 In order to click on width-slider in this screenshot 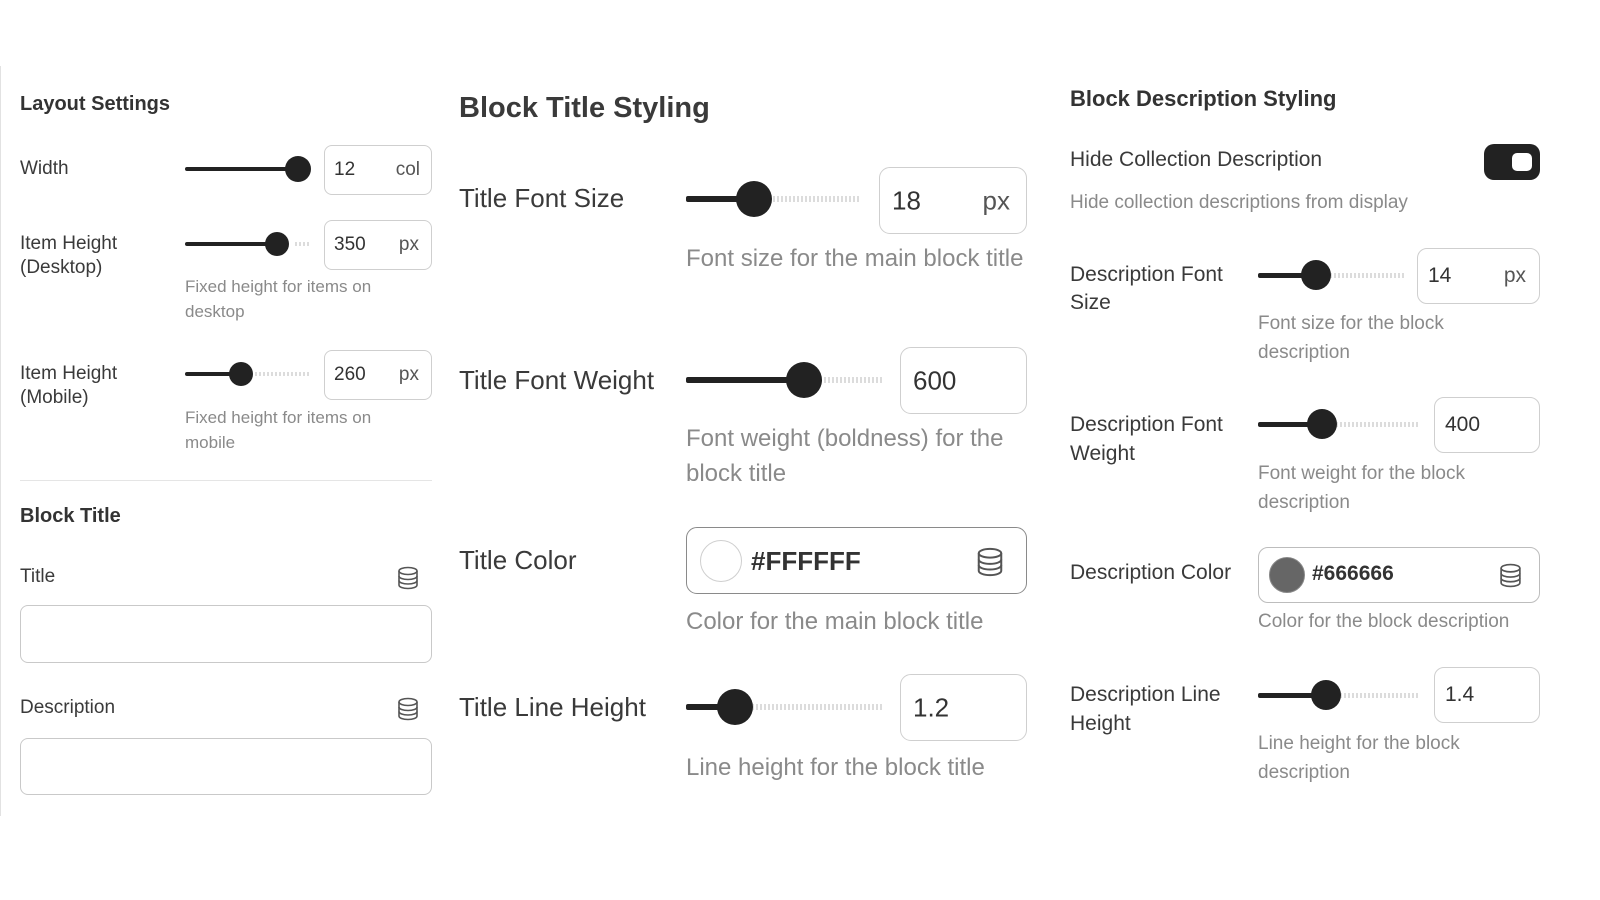, I will do `click(248, 169)`.